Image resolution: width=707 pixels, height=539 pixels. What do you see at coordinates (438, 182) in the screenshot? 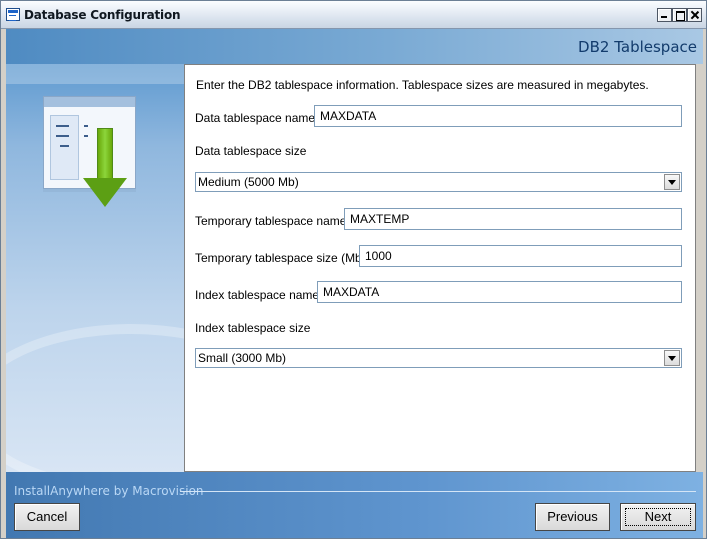
I see `data-tablespace-size-dropdown: Medium (5000 Mb)` at bounding box center [438, 182].